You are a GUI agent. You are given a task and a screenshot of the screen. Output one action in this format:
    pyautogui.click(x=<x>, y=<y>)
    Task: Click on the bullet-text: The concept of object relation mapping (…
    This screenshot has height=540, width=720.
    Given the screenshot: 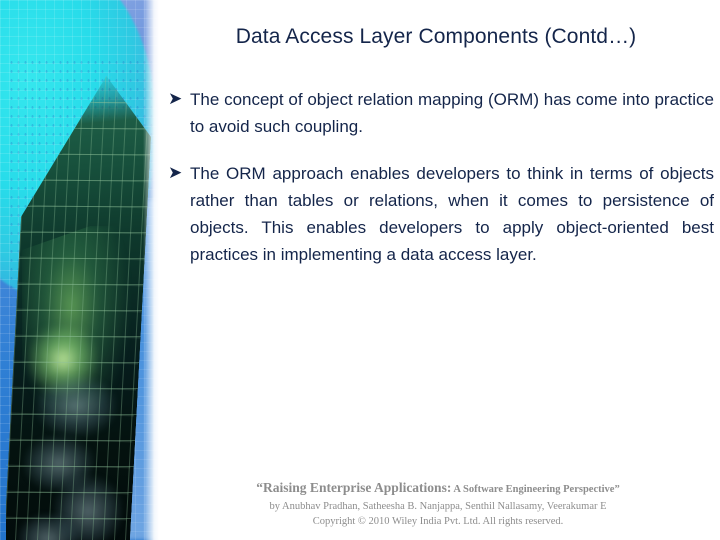 What is the action you would take?
    pyautogui.click(x=452, y=113)
    